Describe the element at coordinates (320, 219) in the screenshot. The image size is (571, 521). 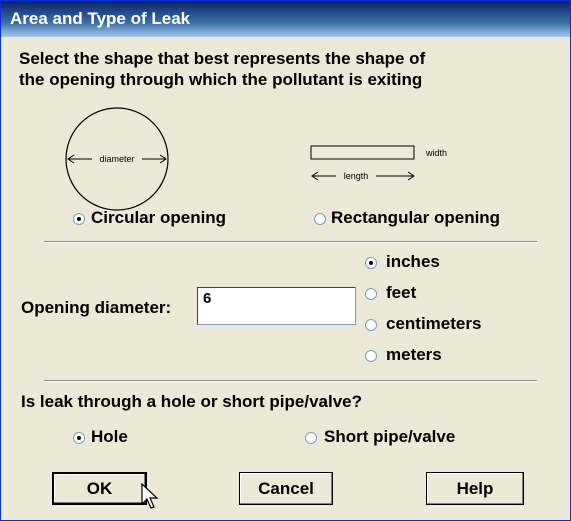
I see `rectangular-opening-radio` at that location.